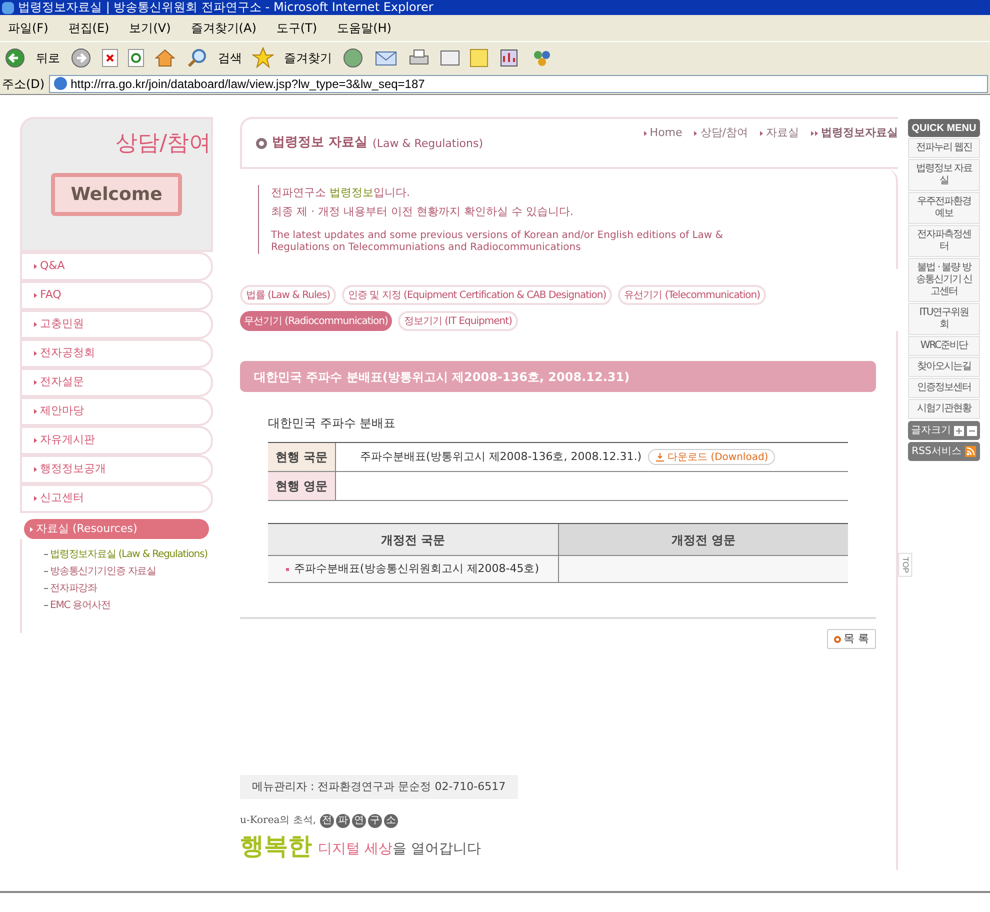 The image size is (990, 912). What do you see at coordinates (28, 28) in the screenshot?
I see `menu-item: 파일(F)` at bounding box center [28, 28].